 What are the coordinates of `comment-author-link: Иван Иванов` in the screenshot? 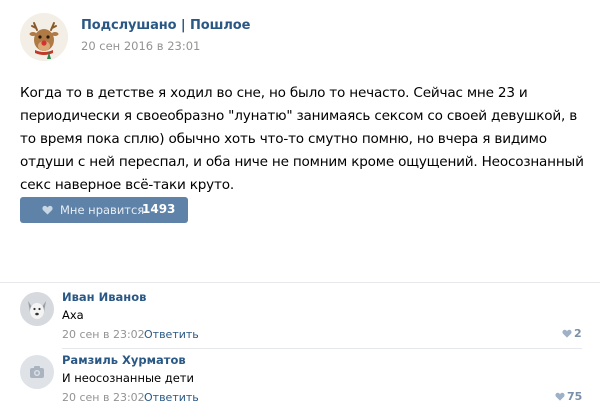 It's located at (104, 297).